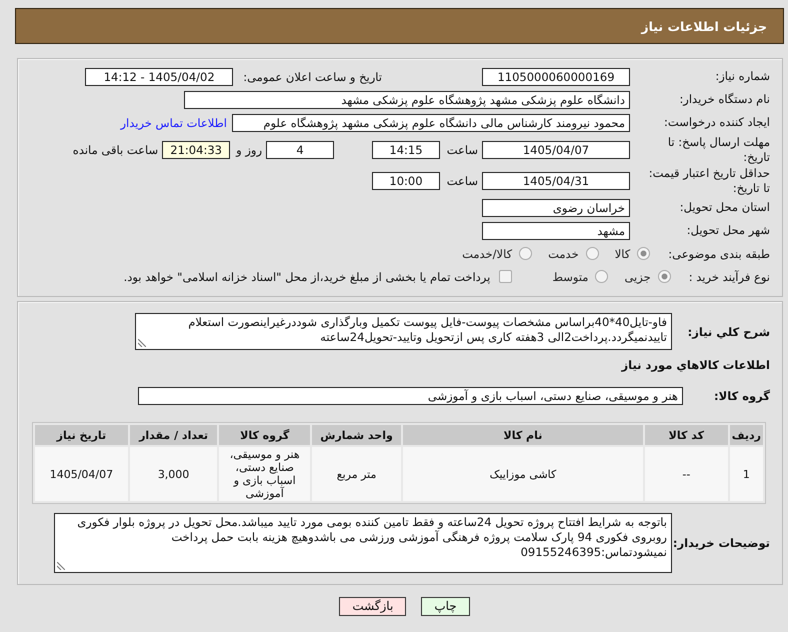 The height and width of the screenshot is (632, 788). What do you see at coordinates (709, 181) in the screenshot?
I see `field-label: حداقل تاریخ اعتبار قیمت: تا تاریخ:` at bounding box center [709, 181].